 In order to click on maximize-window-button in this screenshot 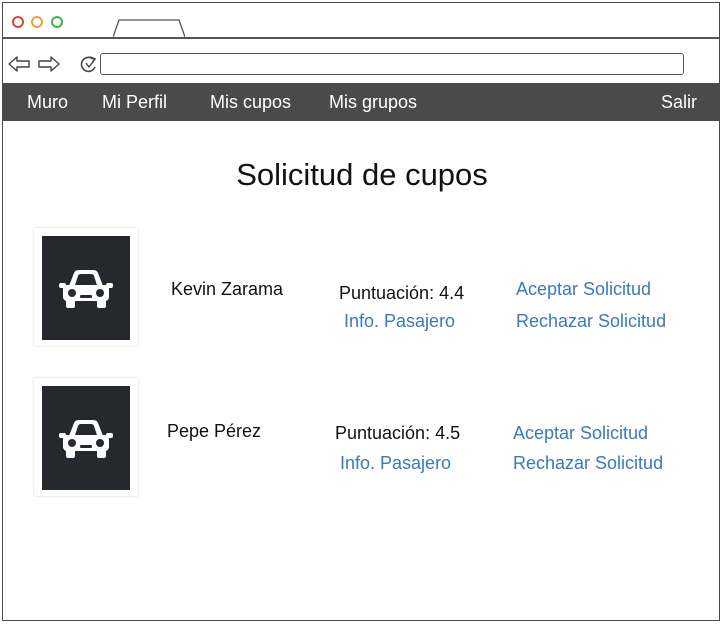, I will do `click(57, 22)`.